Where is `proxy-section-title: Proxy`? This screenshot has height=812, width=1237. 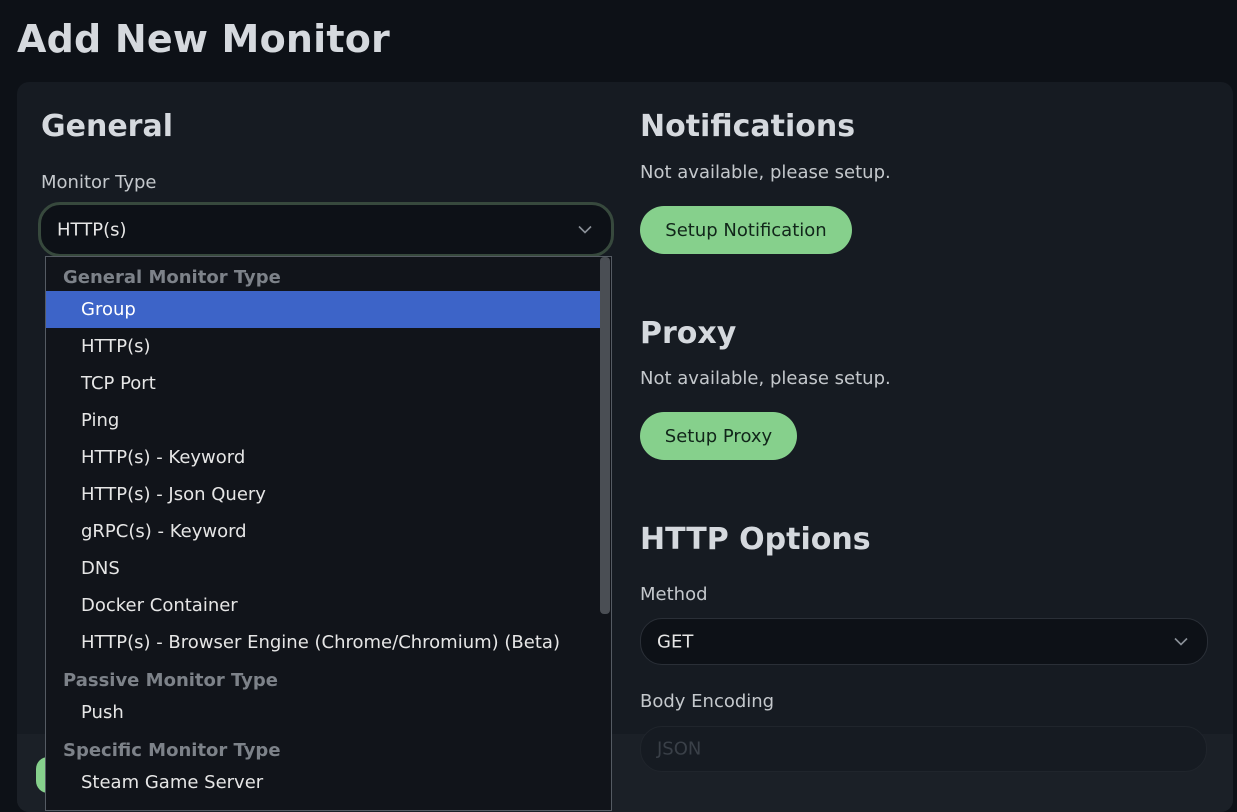
proxy-section-title: Proxy is located at coordinates (688, 333).